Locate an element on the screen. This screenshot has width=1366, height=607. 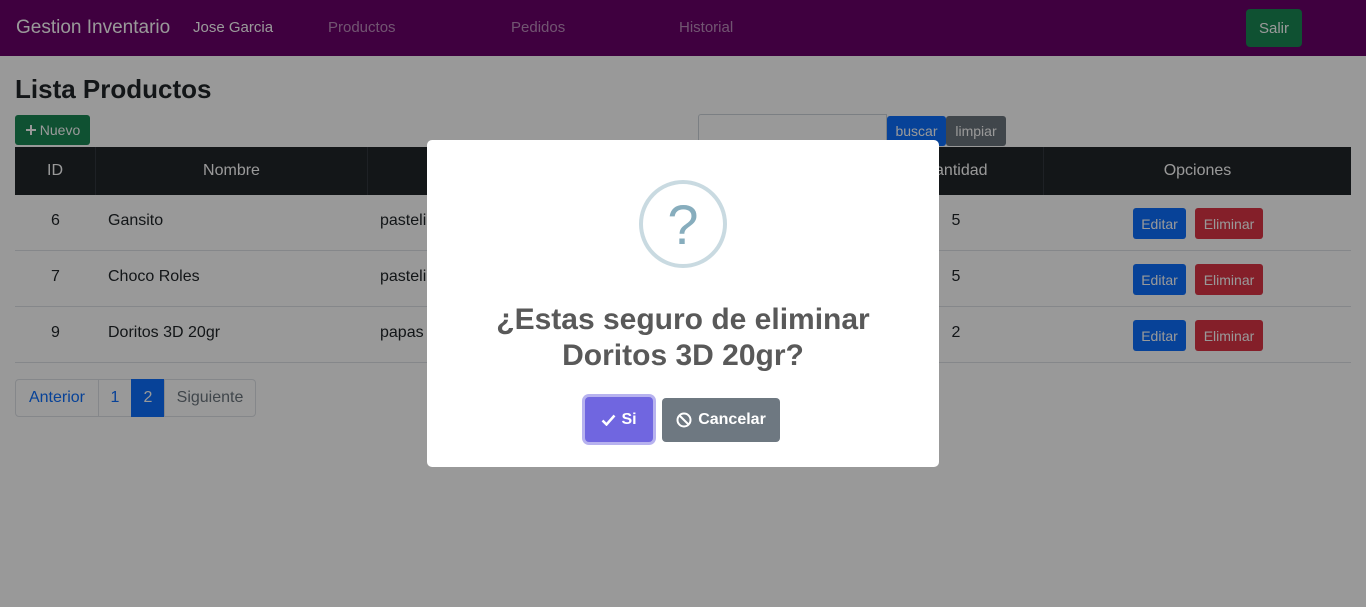
confirm-label: Si is located at coordinates (629, 419).